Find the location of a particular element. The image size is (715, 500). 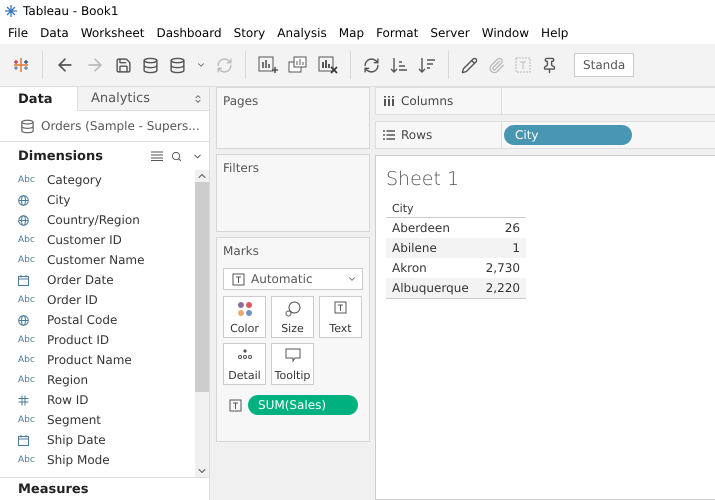

section-title: Measures is located at coordinates (53, 489).